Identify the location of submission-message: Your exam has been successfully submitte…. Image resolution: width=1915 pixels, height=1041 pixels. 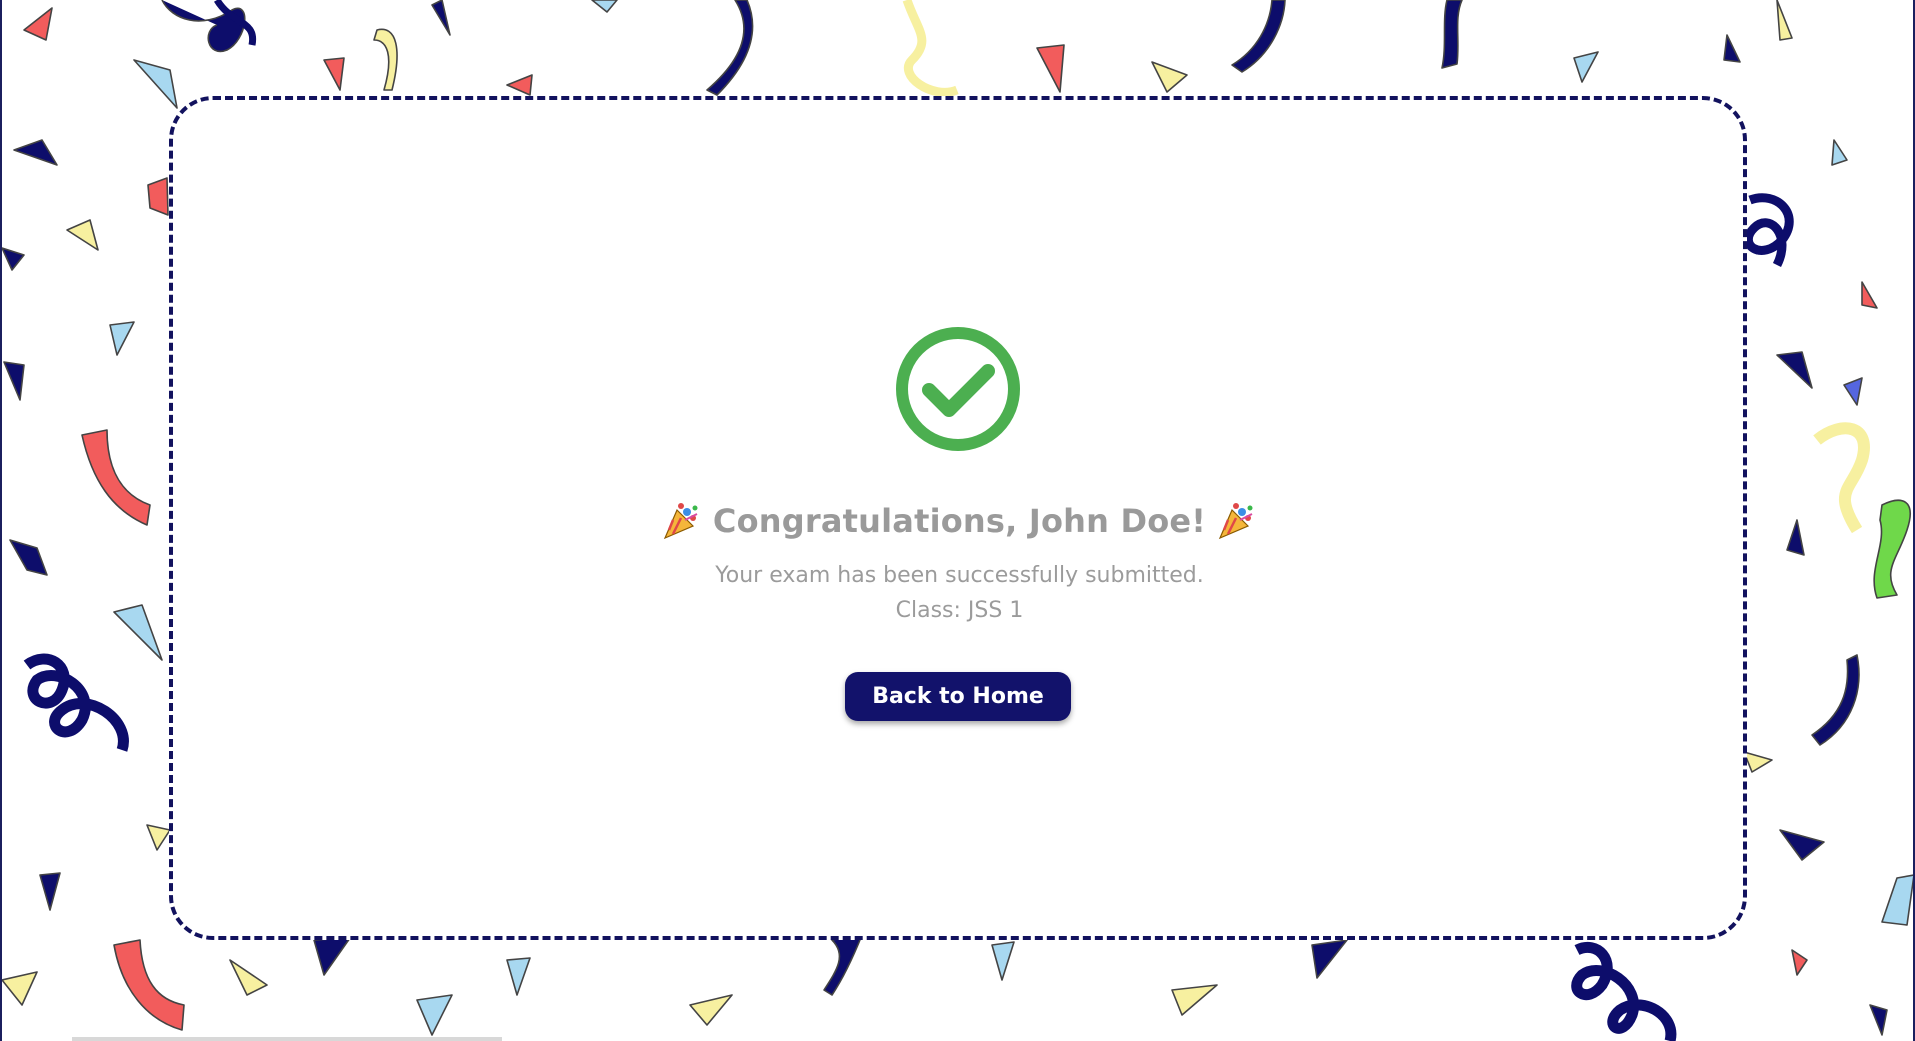
(959, 575).